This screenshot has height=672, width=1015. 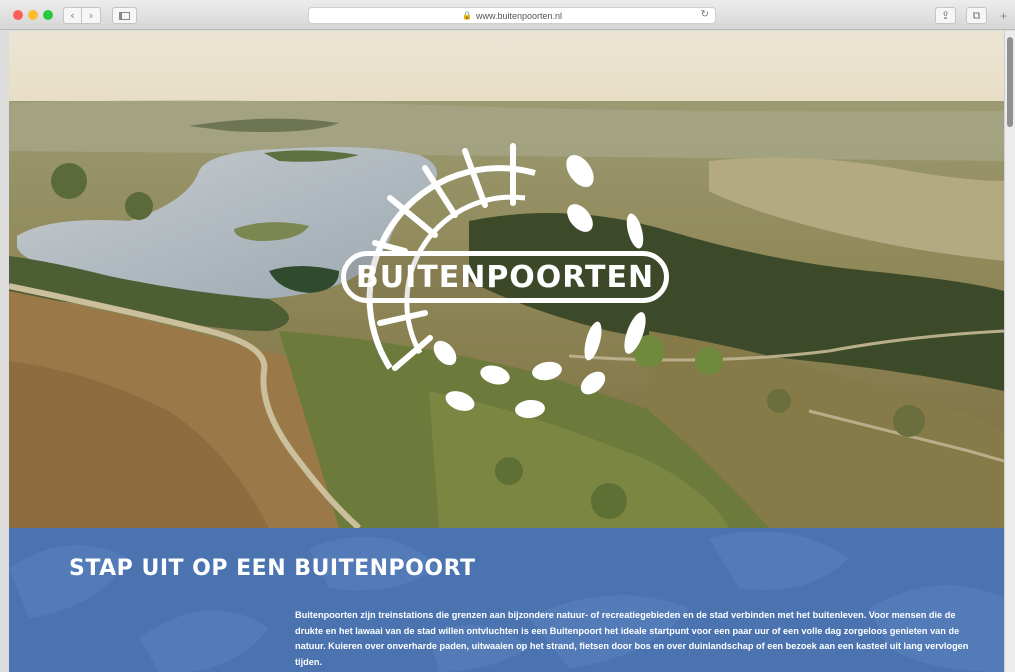 I want to click on chevron-right-icon: ›, so click(x=91, y=15).